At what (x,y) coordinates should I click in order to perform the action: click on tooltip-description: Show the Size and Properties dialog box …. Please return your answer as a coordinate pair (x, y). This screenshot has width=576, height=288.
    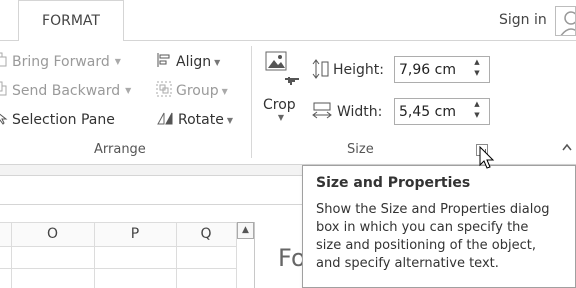
    Looking at the image, I should click on (440, 237).